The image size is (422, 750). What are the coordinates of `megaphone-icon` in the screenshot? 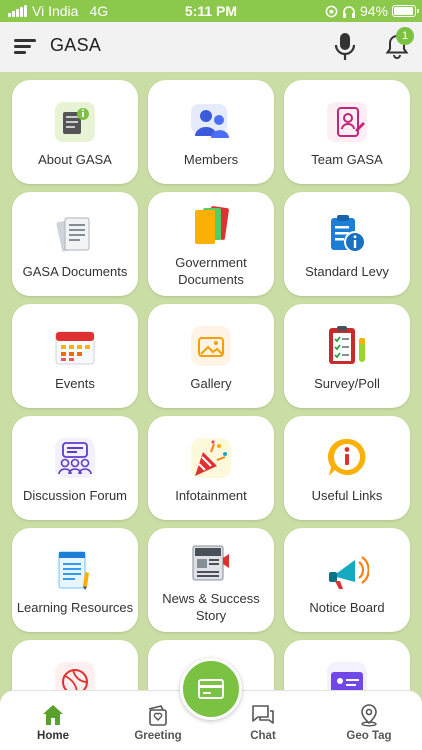 It's located at (349, 572).